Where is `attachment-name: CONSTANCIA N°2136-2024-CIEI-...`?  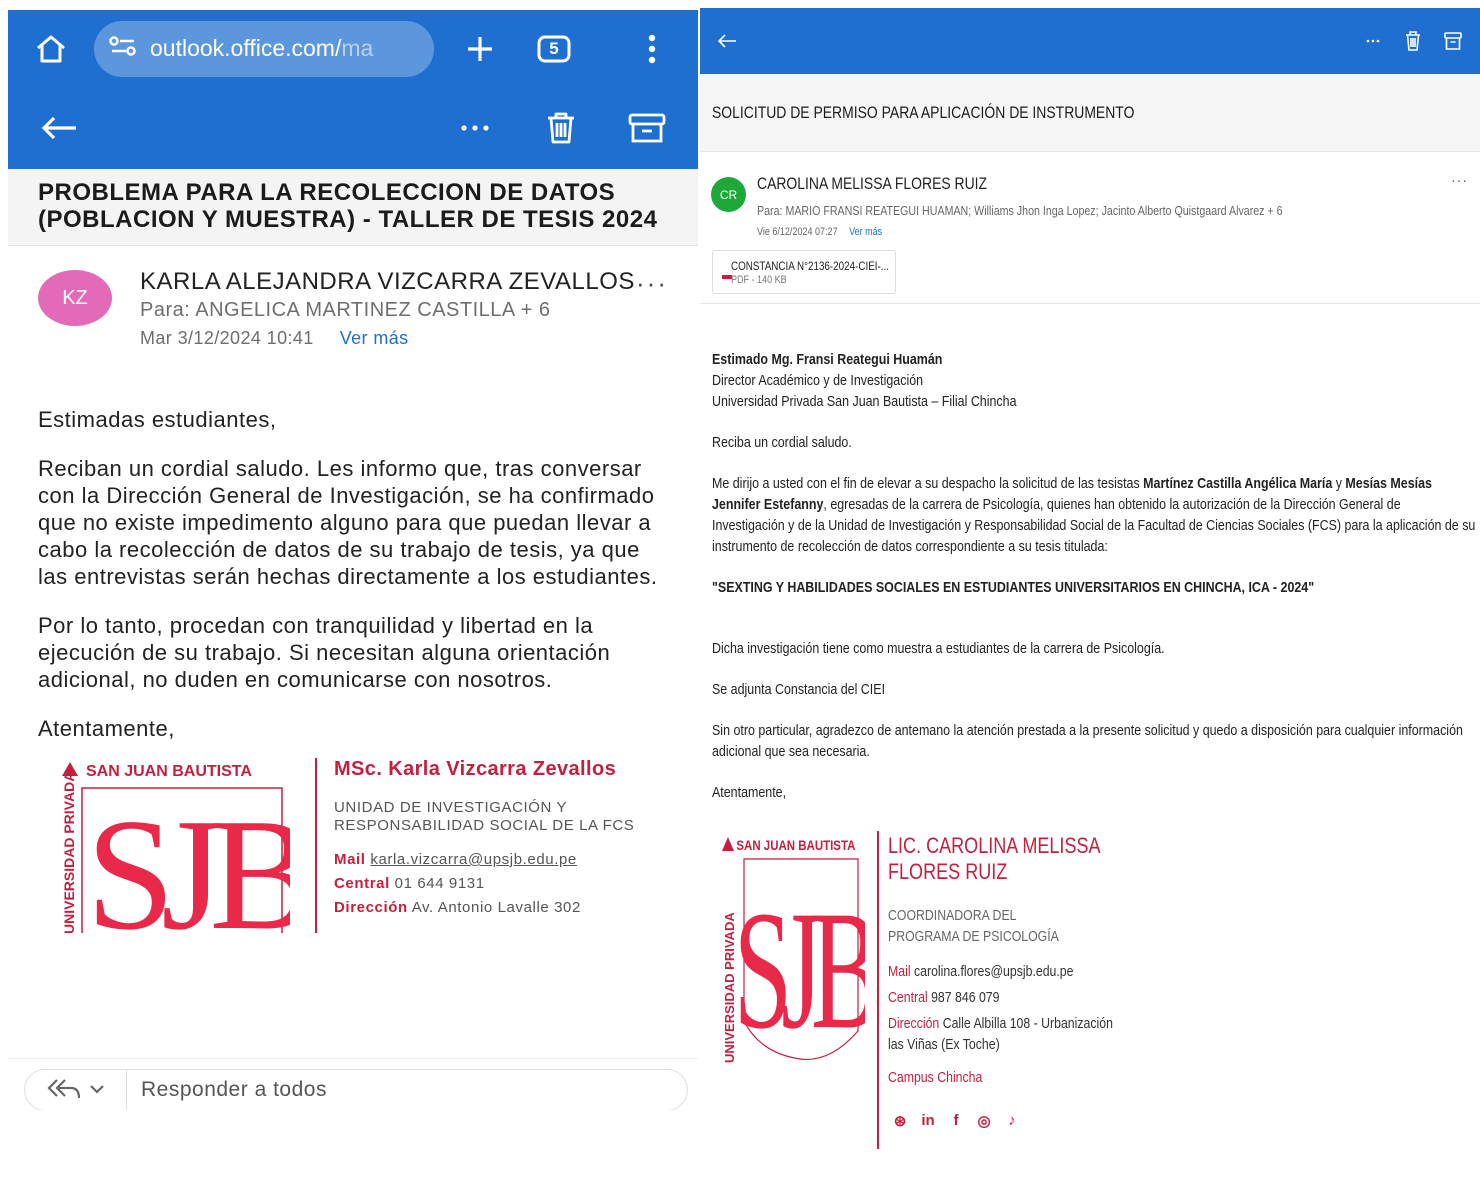 attachment-name: CONSTANCIA N°2136-2024-CIEI-... is located at coordinates (810, 265).